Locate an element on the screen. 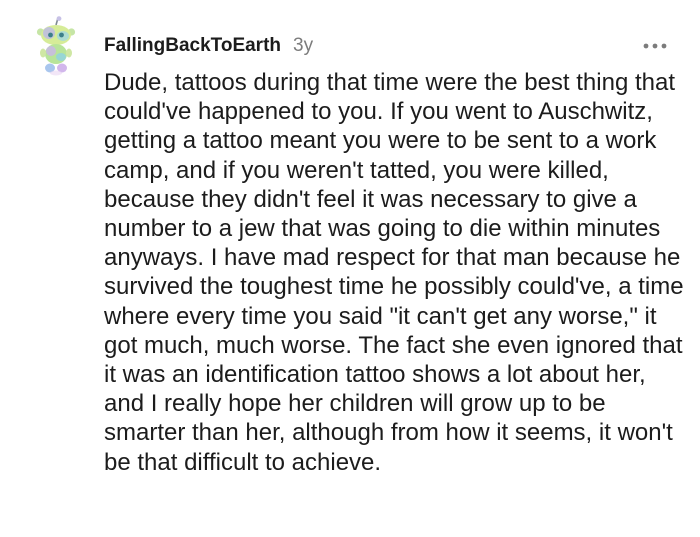 The height and width of the screenshot is (537, 700). comment-age: 3y is located at coordinates (303, 45).